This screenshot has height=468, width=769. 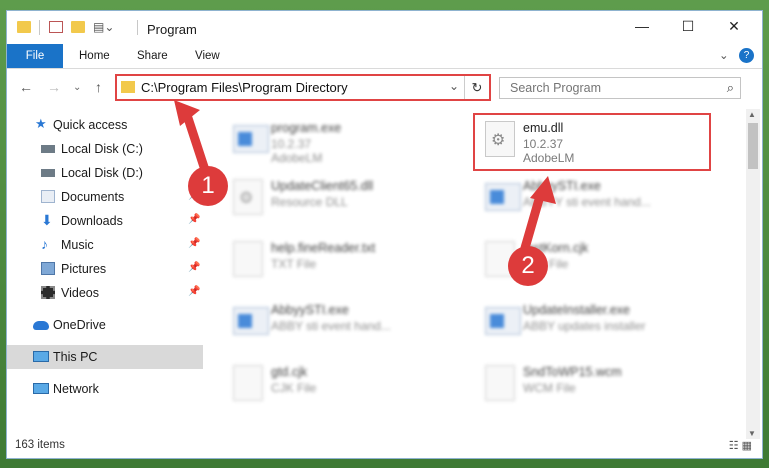 What do you see at coordinates (56, 27) in the screenshot?
I see `properties-icon` at bounding box center [56, 27].